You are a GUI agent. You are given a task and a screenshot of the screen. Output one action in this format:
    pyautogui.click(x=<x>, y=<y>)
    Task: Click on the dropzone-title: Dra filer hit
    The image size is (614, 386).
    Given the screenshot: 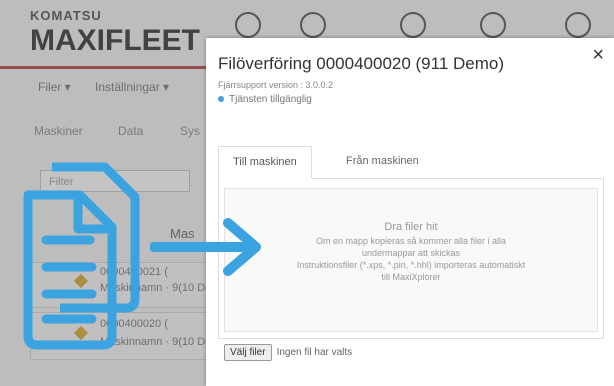 What is the action you would take?
    pyautogui.click(x=411, y=227)
    